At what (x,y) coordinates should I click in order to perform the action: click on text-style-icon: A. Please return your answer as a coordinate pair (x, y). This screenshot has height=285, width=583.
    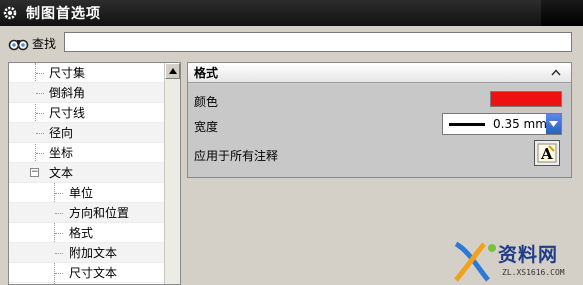
    Looking at the image, I should click on (547, 153).